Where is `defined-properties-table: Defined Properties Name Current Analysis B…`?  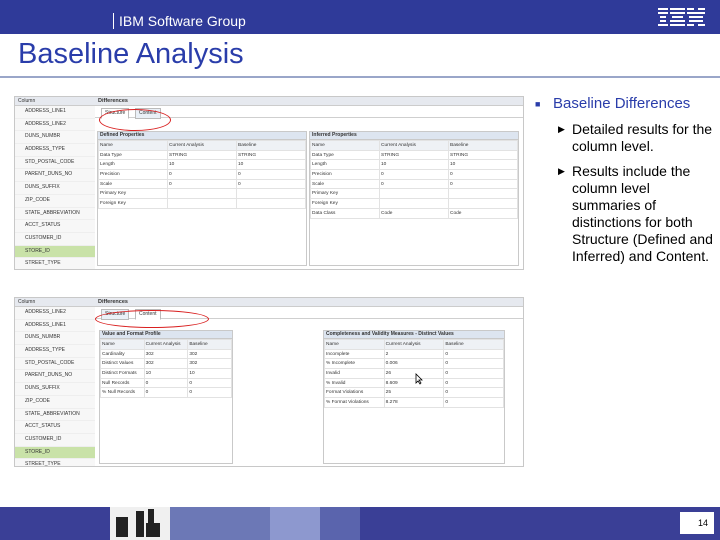 defined-properties-table: Defined Properties Name Current Analysis B… is located at coordinates (202, 198).